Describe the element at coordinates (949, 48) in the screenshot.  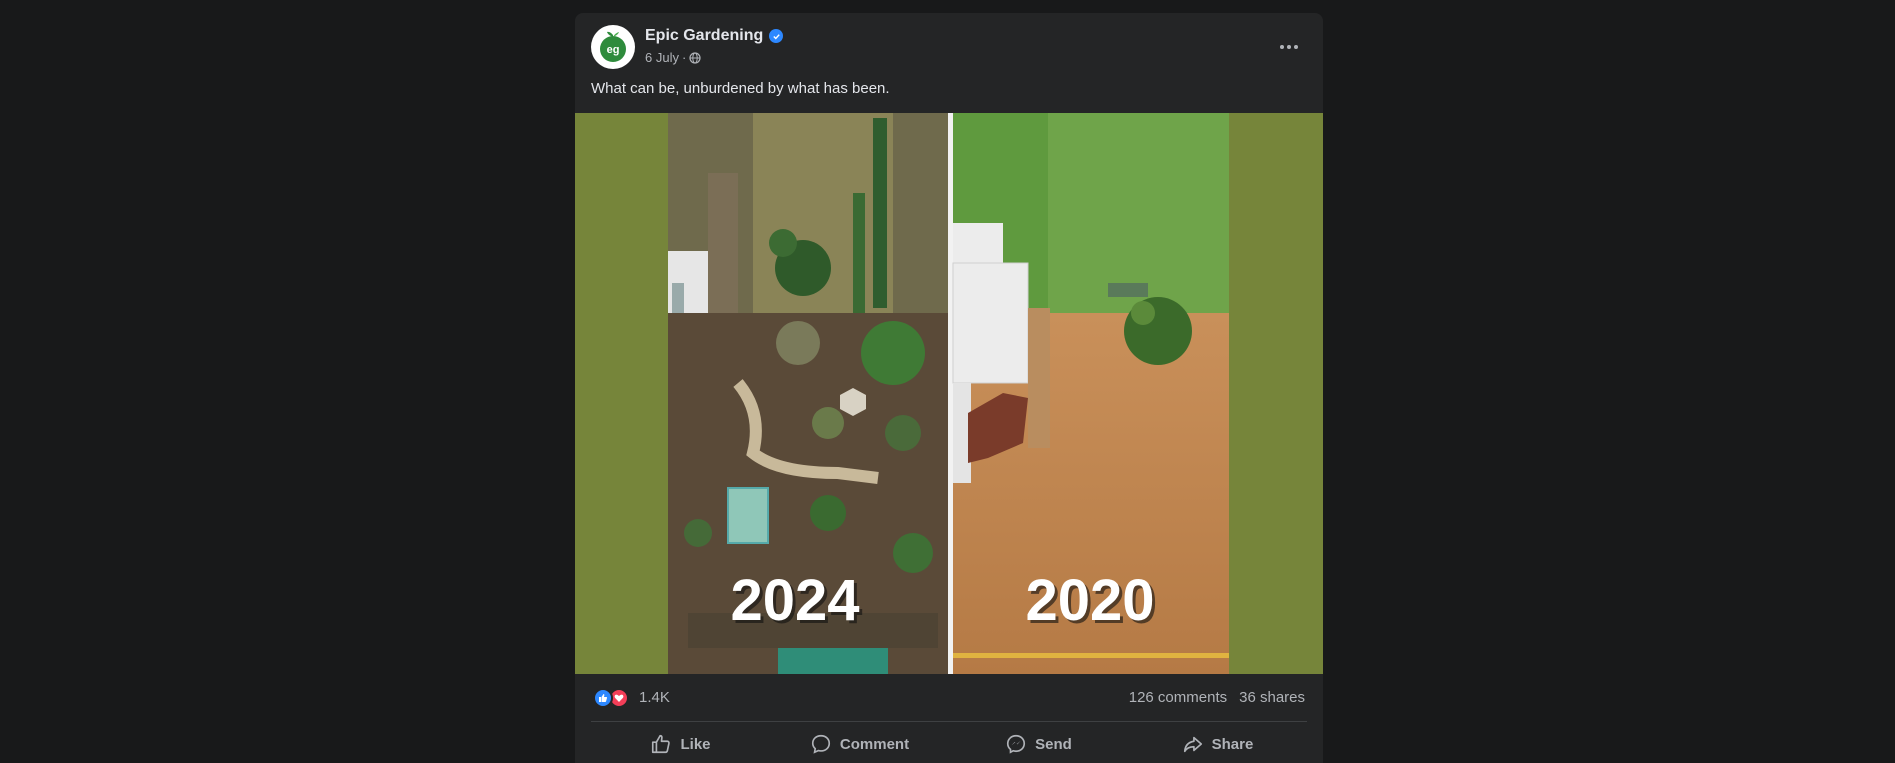
I see `post-header: eg Epic Gardening 6 July ·` at that location.